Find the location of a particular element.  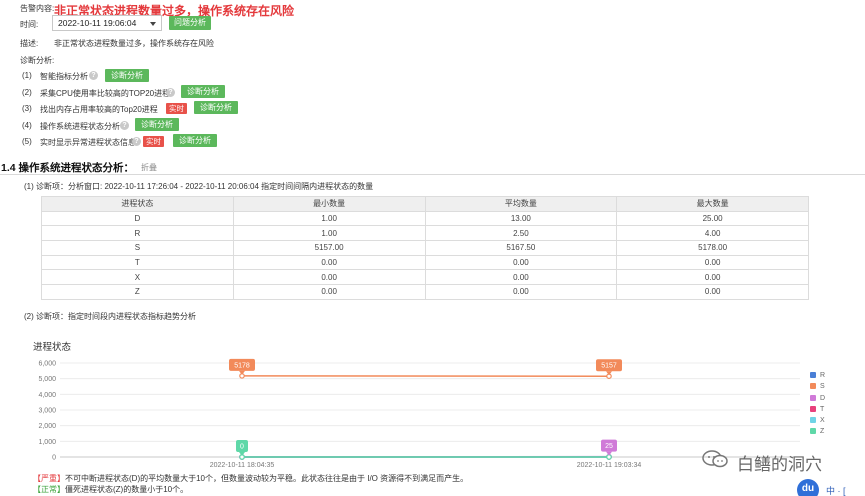

chart-legend: R S D T X Z is located at coordinates (817, 406).